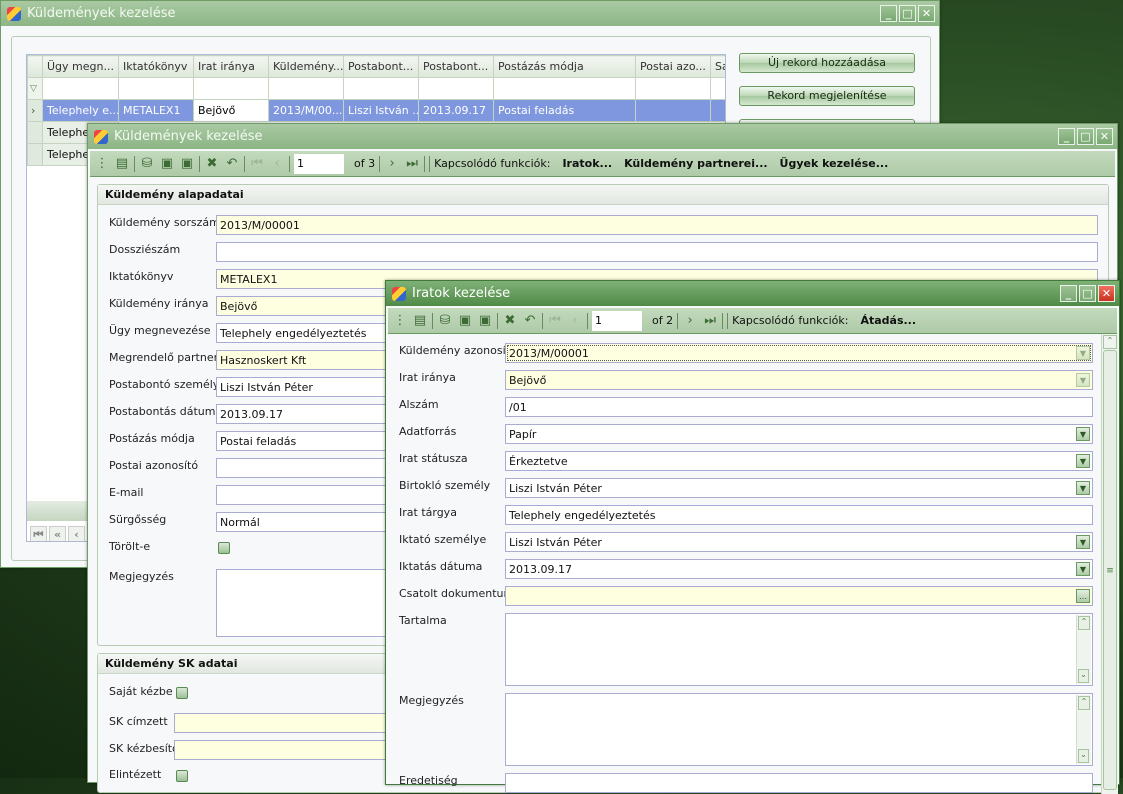 The width and height of the screenshot is (1123, 794). What do you see at coordinates (35, 88) in the screenshot?
I see `filter-icon: ▽` at bounding box center [35, 88].